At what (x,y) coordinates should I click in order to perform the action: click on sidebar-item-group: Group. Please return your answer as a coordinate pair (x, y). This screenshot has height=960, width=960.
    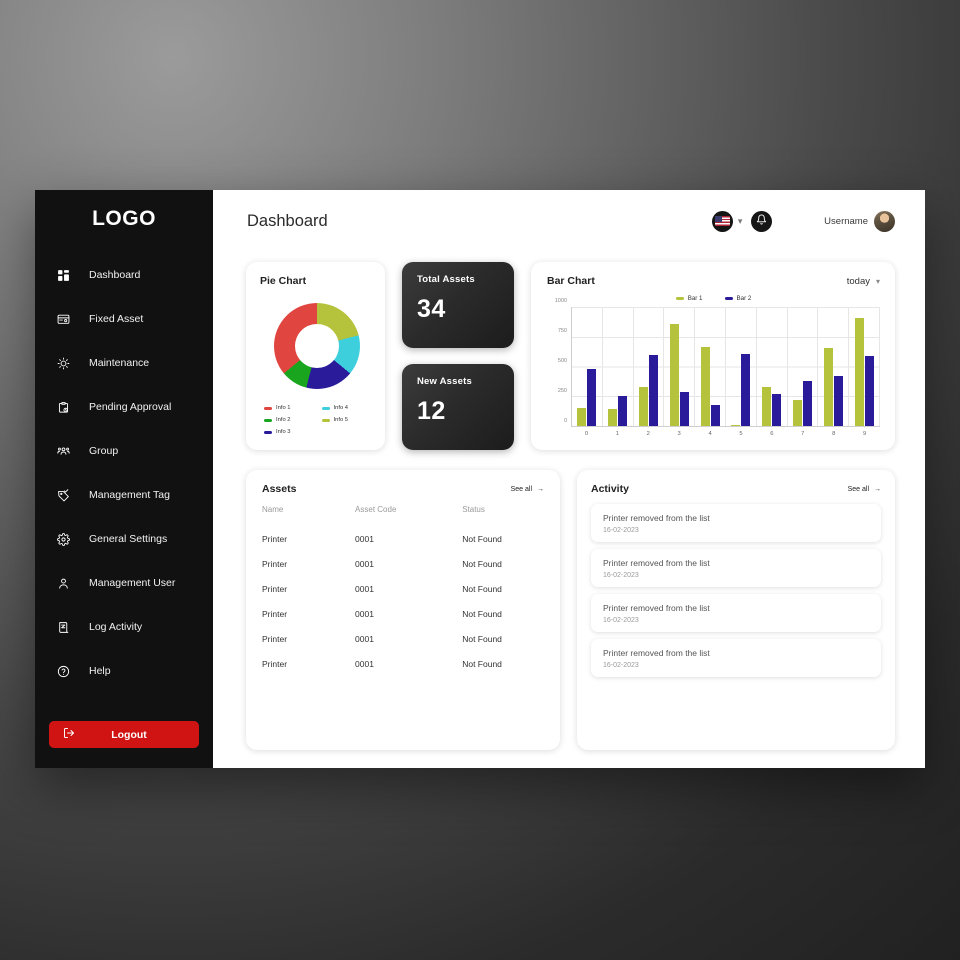
    Looking at the image, I should click on (124, 451).